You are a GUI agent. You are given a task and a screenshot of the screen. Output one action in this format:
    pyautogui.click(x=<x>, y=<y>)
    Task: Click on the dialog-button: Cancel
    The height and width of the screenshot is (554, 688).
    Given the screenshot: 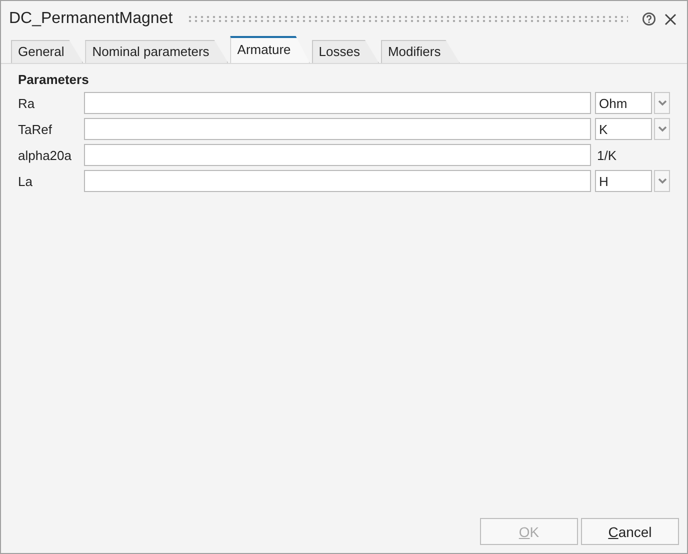 What is the action you would take?
    pyautogui.click(x=630, y=531)
    